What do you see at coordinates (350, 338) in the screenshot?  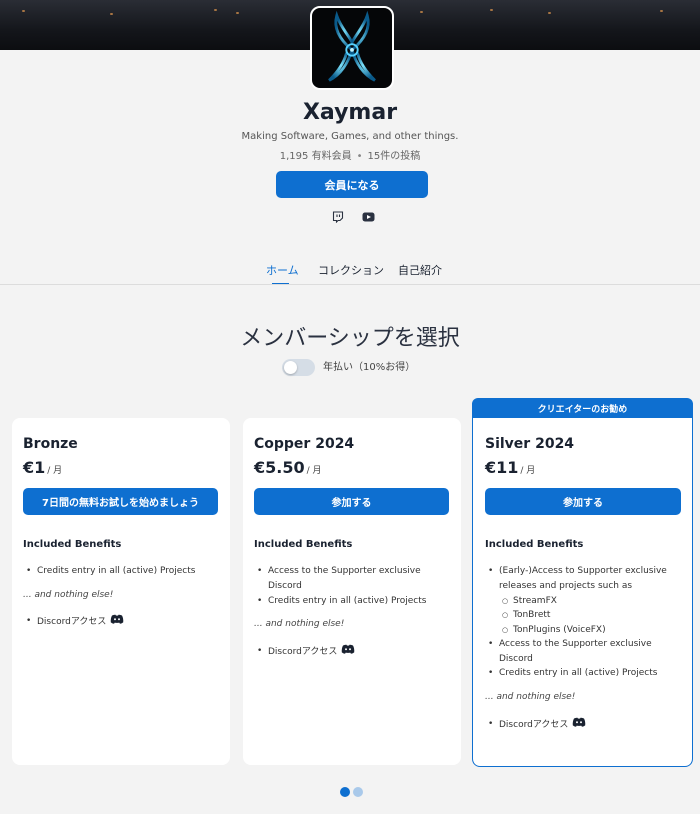 I see `membership-title: メンバーシップを選択` at bounding box center [350, 338].